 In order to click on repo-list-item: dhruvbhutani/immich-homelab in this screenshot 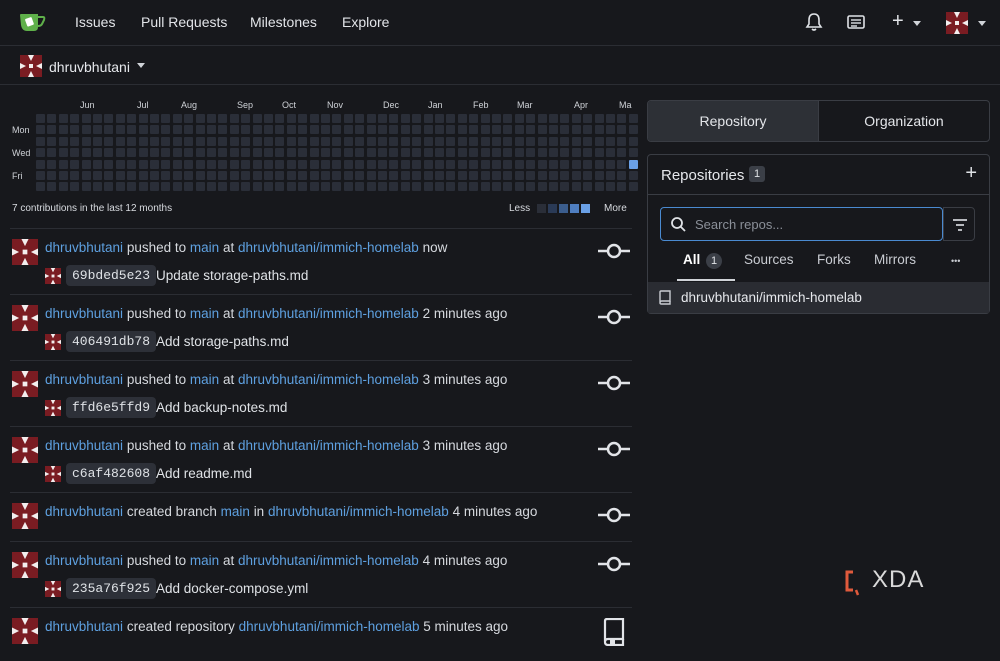, I will do `click(818, 297)`.